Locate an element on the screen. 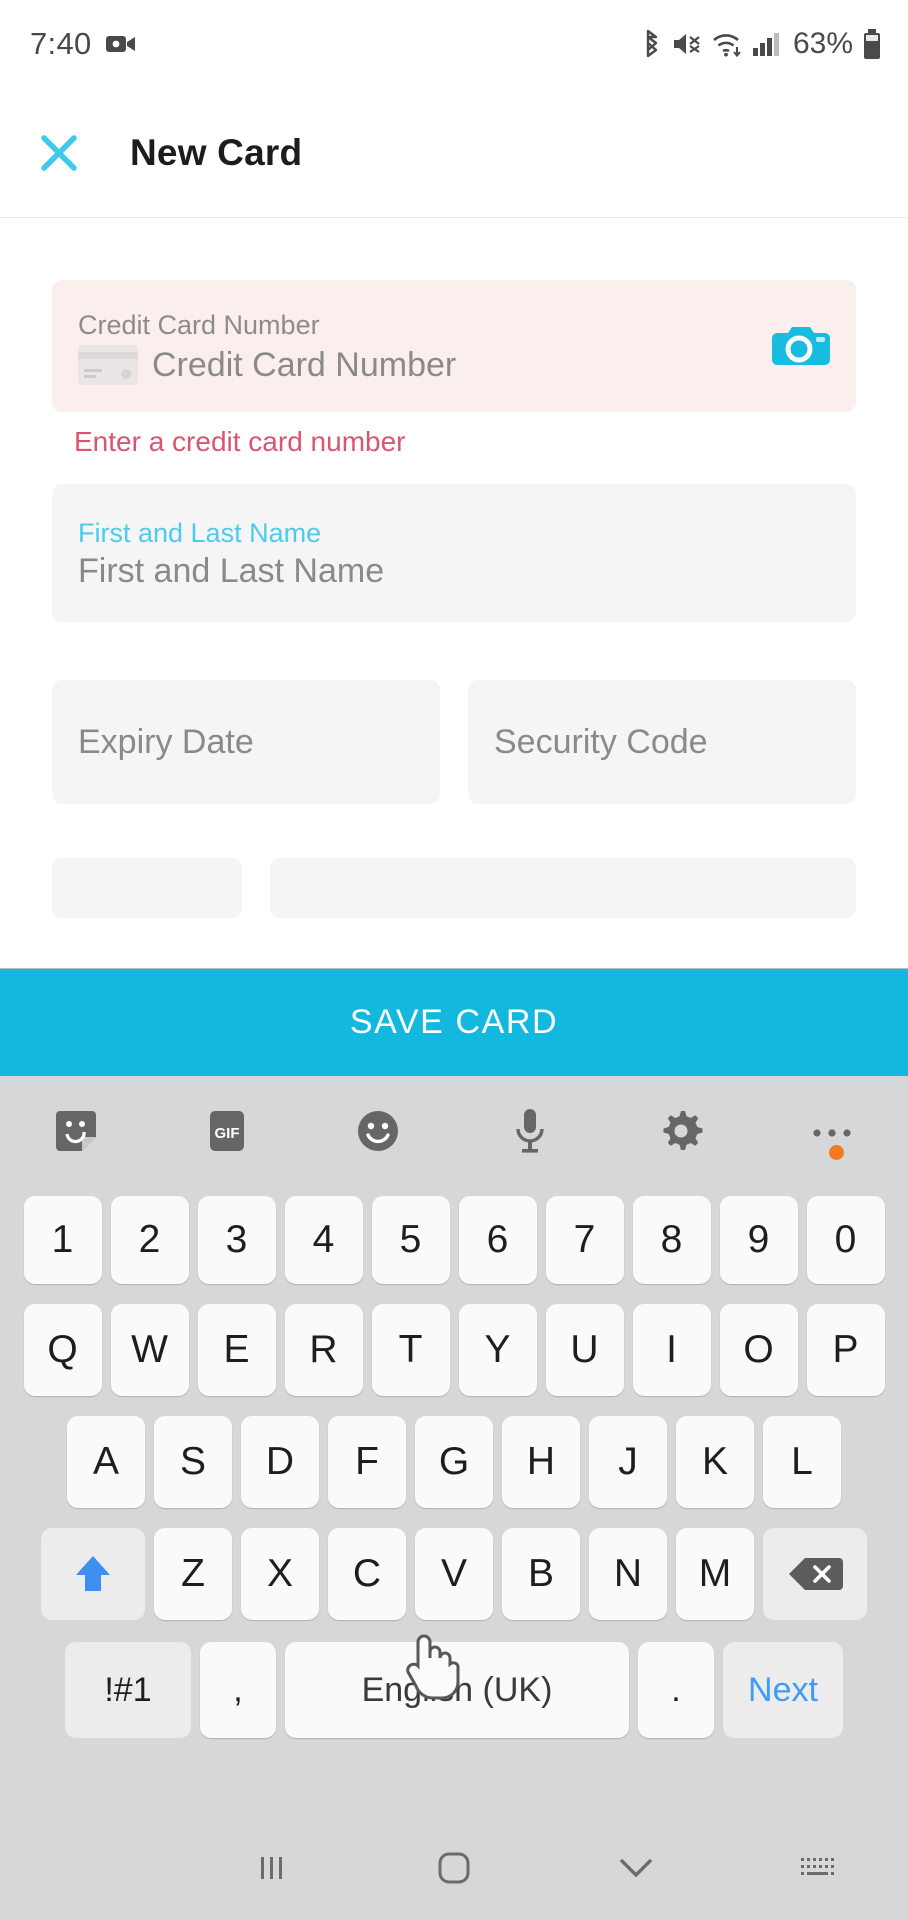 Image resolution: width=908 pixels, height=1920 pixels. battery-percent-label: 63% is located at coordinates (822, 43).